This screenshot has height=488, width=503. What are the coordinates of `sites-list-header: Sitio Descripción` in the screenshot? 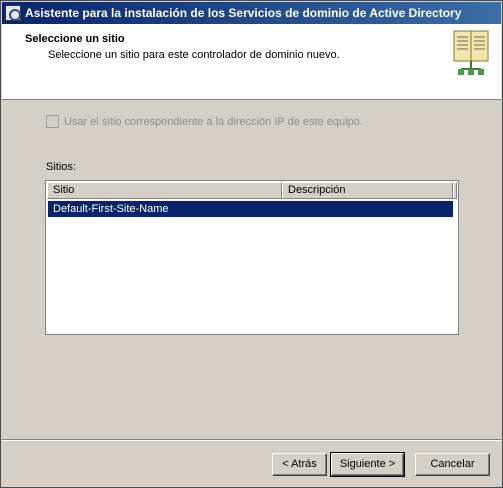 It's located at (252, 190).